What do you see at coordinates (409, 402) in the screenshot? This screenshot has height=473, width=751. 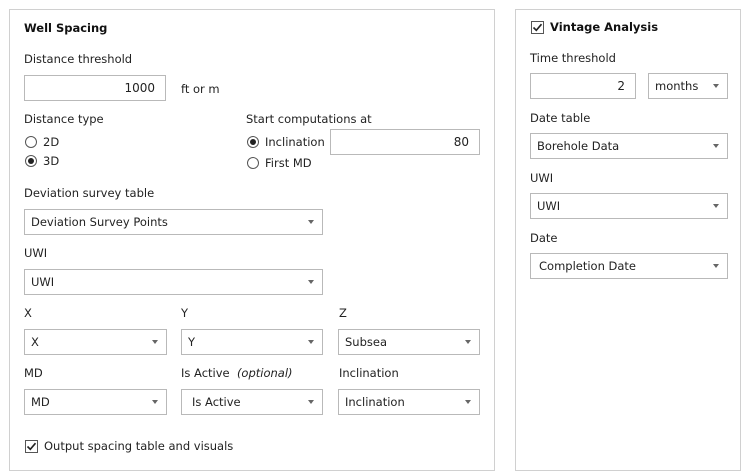 I see `inclination-select: Inclination` at bounding box center [409, 402].